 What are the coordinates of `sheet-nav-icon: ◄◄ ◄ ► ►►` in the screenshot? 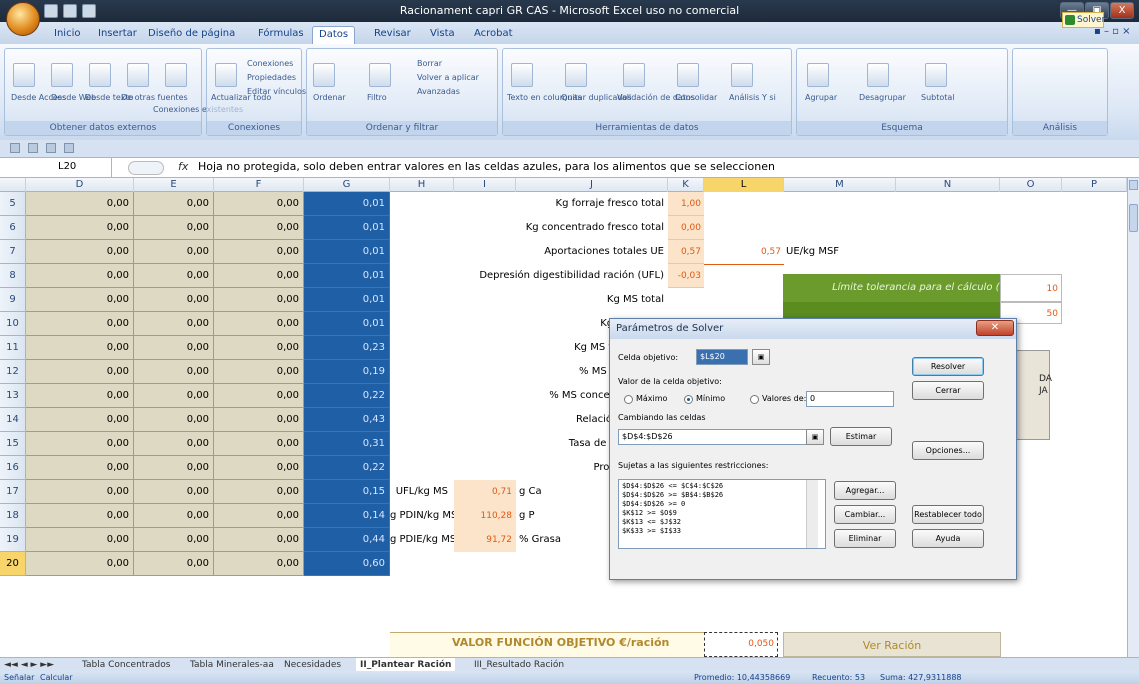 It's located at (29, 665).